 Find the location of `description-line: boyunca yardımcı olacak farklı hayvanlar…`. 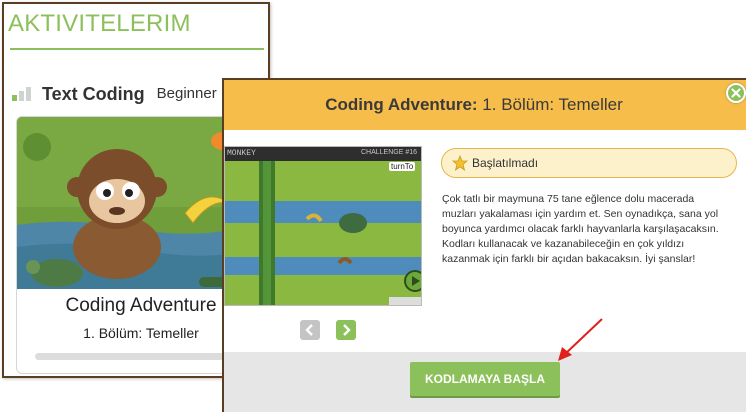

description-line: boyunca yardımcı olacak farklı hayvanlar… is located at coordinates (580, 229).